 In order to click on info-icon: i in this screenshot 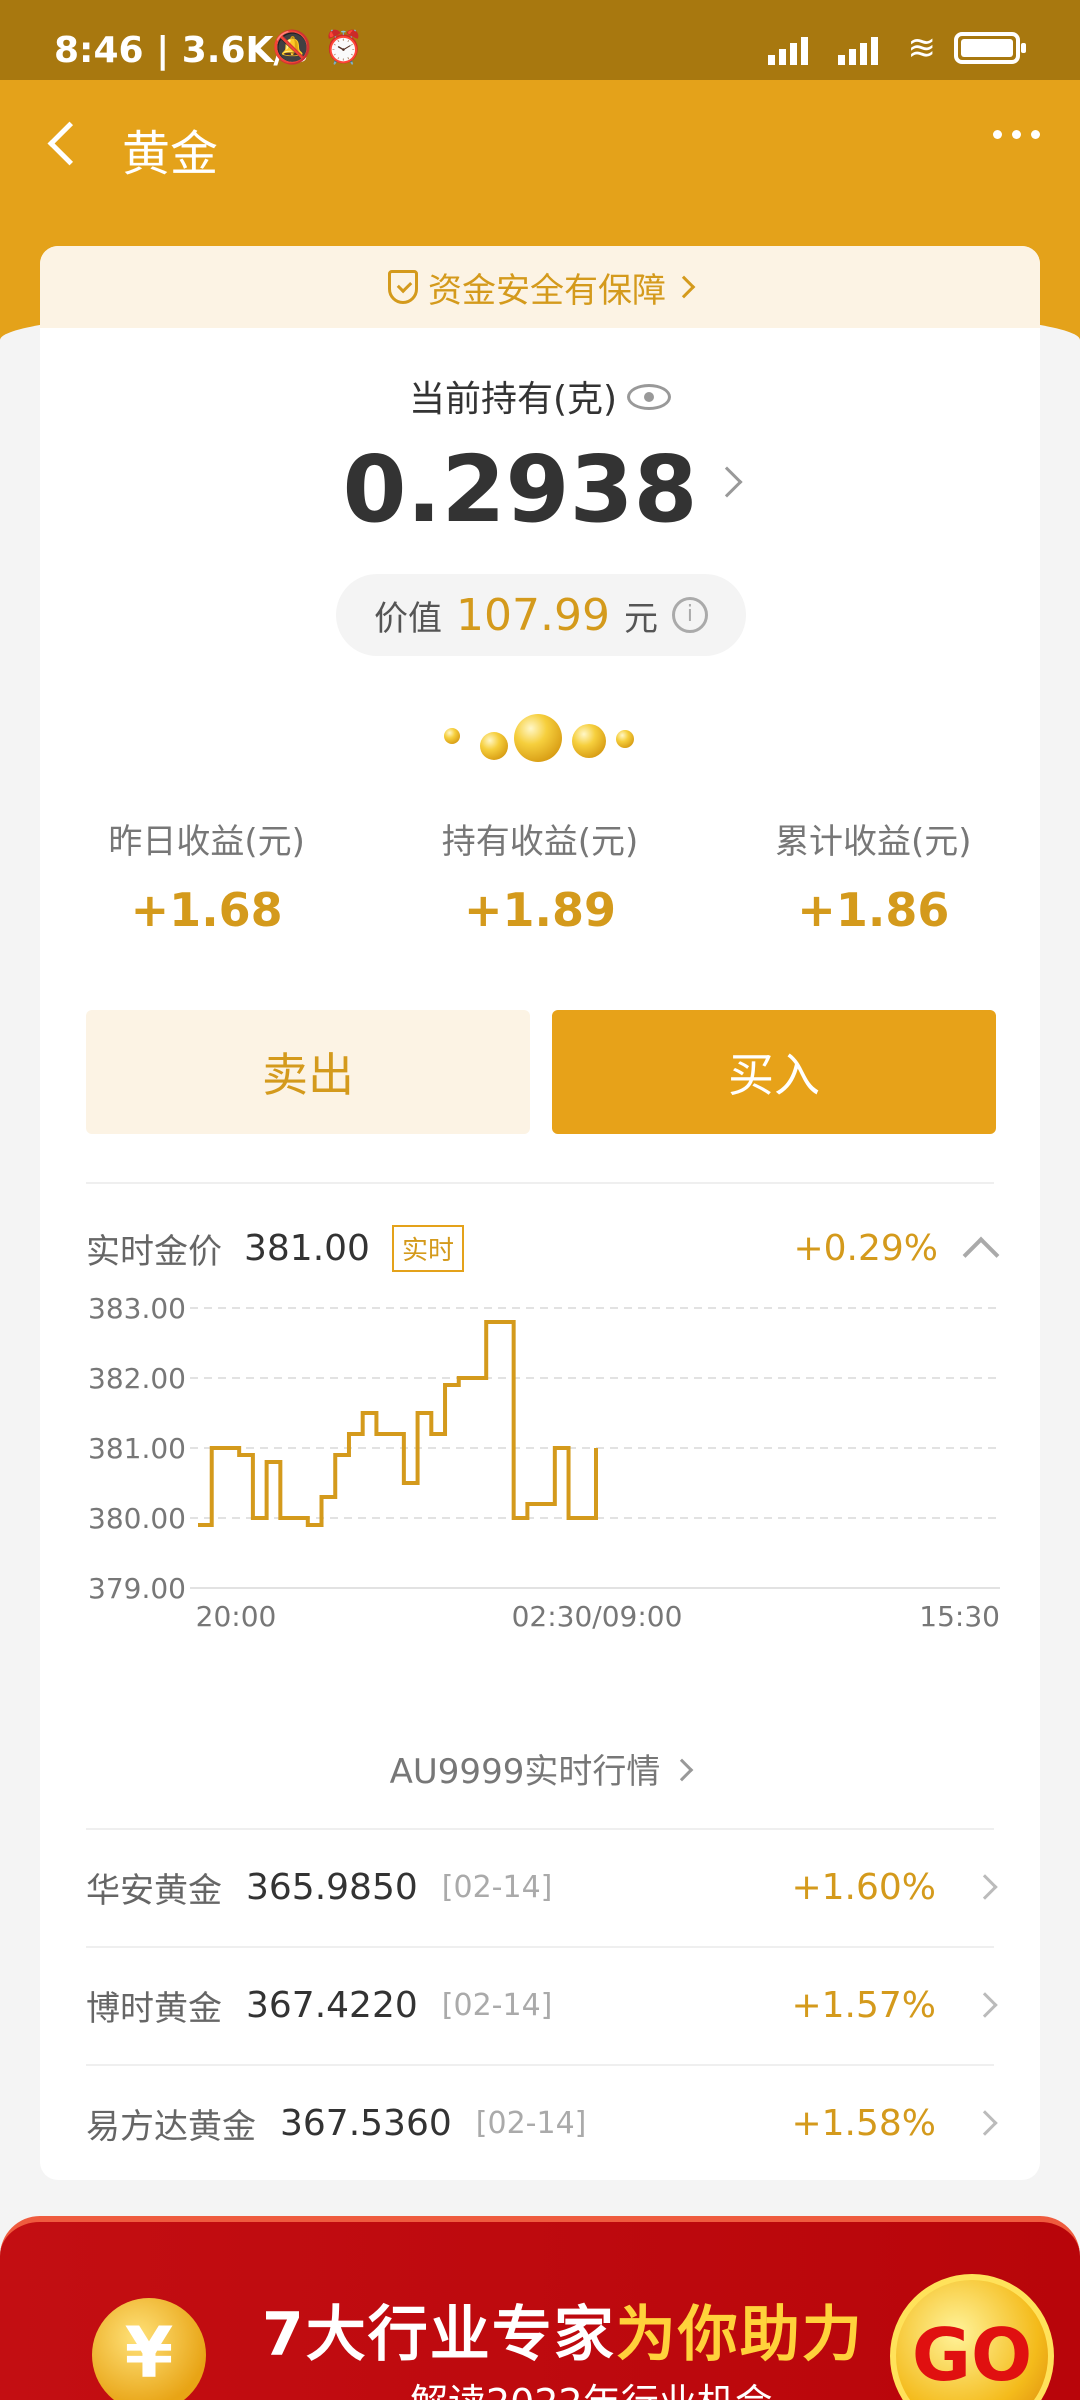, I will do `click(689, 615)`.